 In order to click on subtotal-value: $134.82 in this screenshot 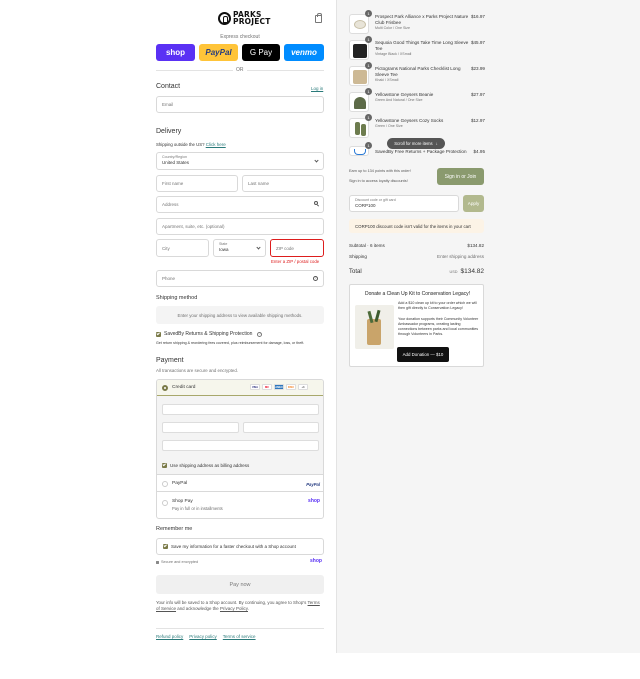, I will do `click(475, 245)`.